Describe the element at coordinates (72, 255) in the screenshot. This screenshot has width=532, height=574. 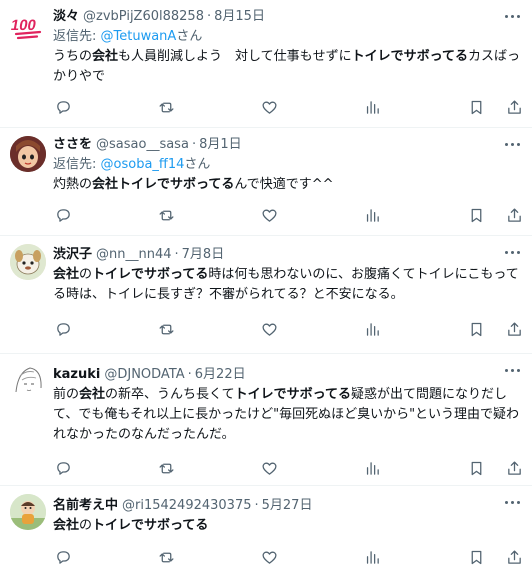
I see `user-name: 渋沢子` at that location.